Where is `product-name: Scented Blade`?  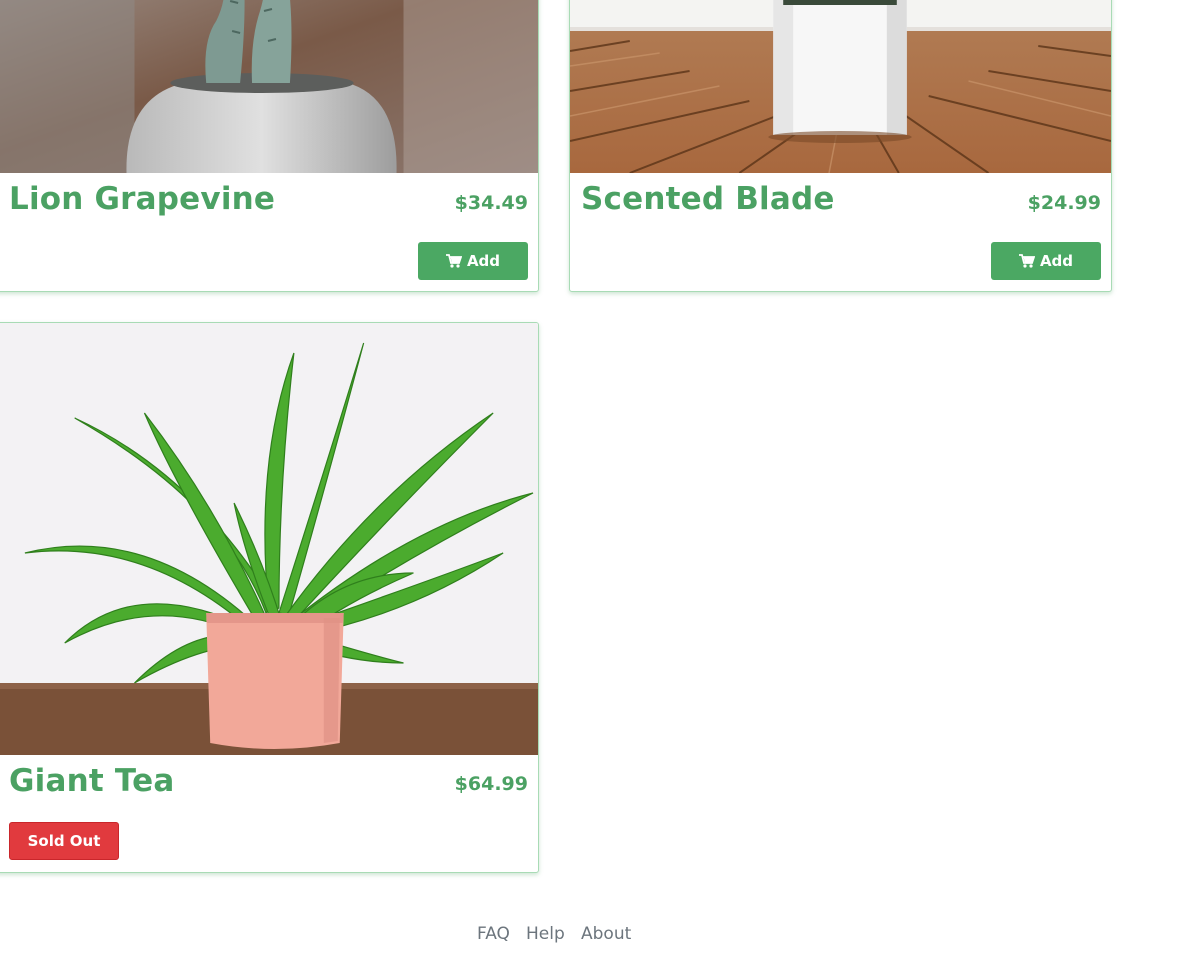 product-name: Scented Blade is located at coordinates (708, 199).